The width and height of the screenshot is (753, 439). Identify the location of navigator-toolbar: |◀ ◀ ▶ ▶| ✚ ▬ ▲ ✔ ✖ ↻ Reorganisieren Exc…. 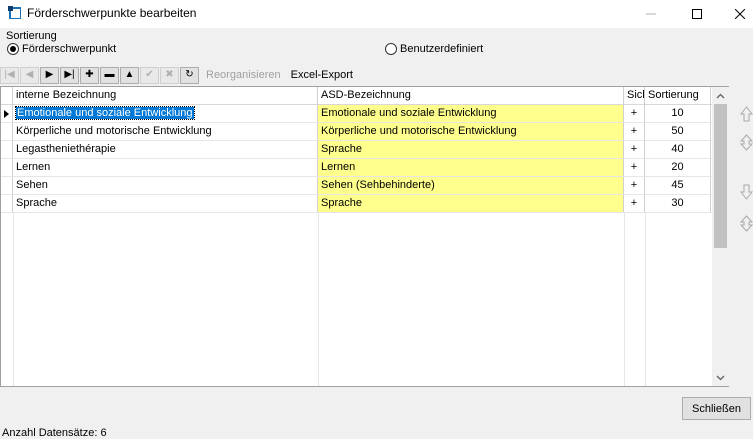
(176, 75).